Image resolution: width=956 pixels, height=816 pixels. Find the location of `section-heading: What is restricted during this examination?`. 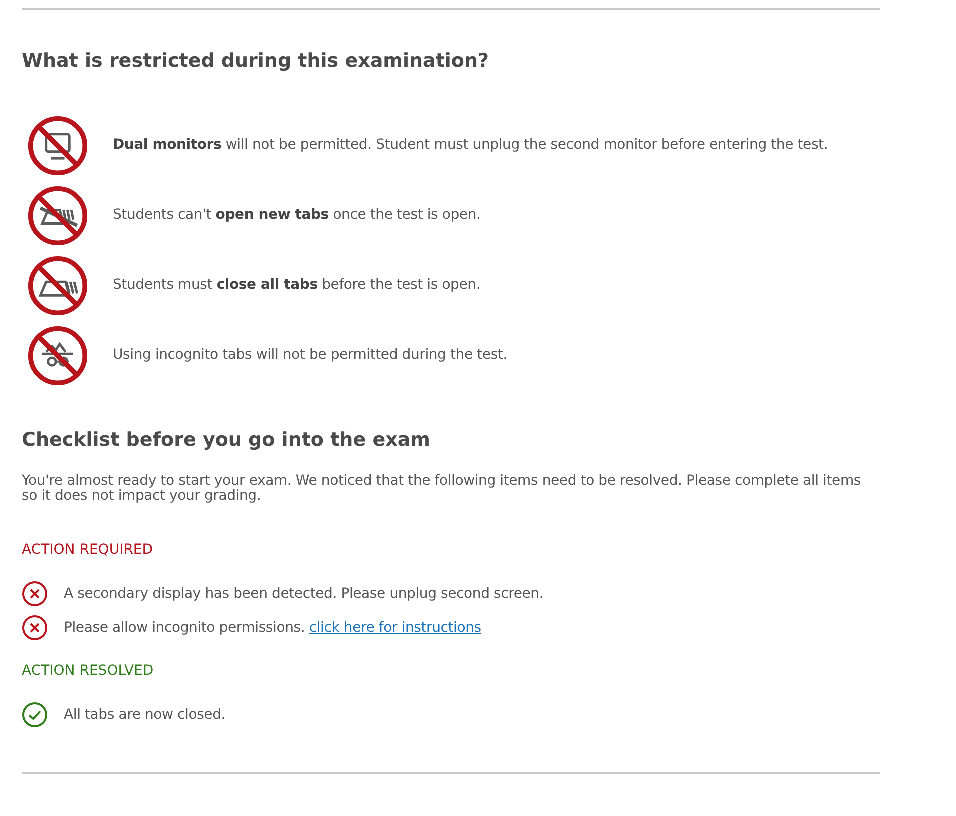

section-heading: What is restricted during this examination? is located at coordinates (256, 61).